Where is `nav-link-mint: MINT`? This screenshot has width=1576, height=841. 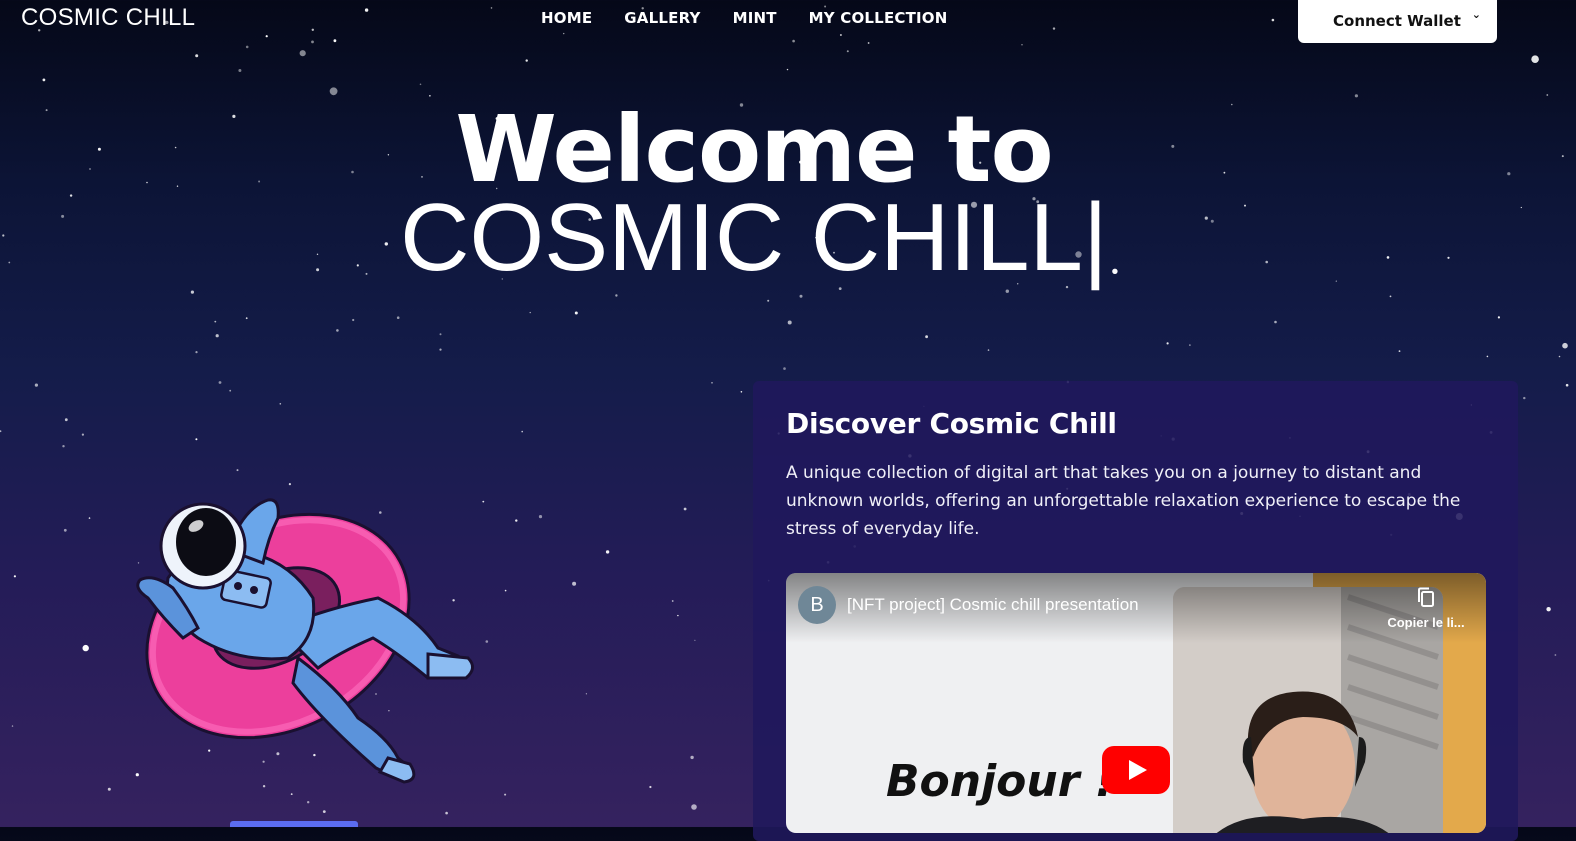 nav-link-mint: MINT is located at coordinates (755, 18).